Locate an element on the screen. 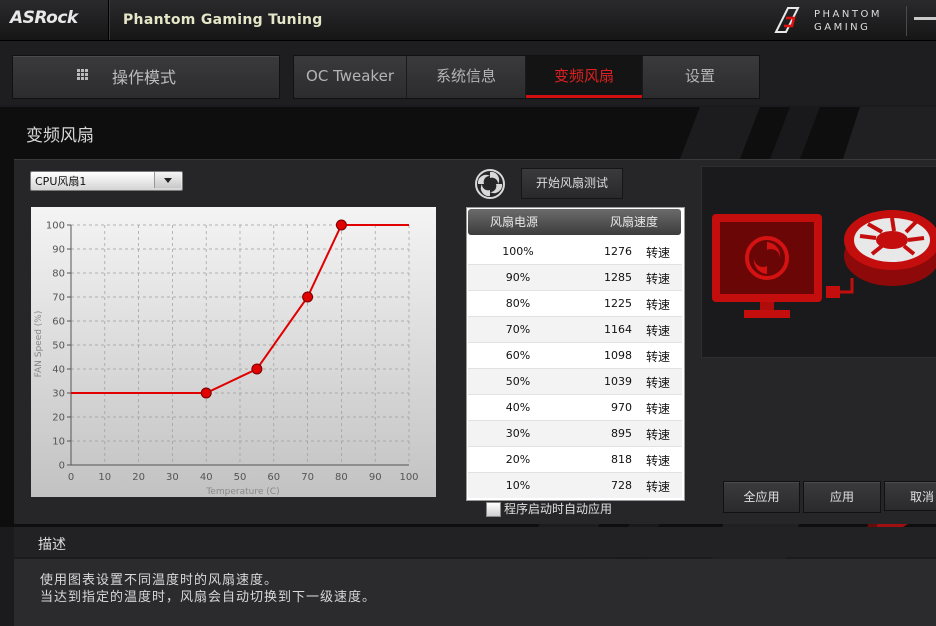 The image size is (936, 626). table-row: 10% 728 转速 is located at coordinates (575, 485).